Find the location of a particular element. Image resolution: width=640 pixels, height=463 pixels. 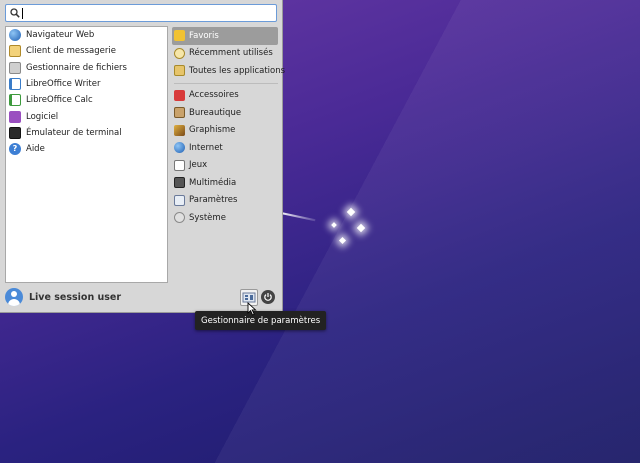

search-box is located at coordinates (141, 13).